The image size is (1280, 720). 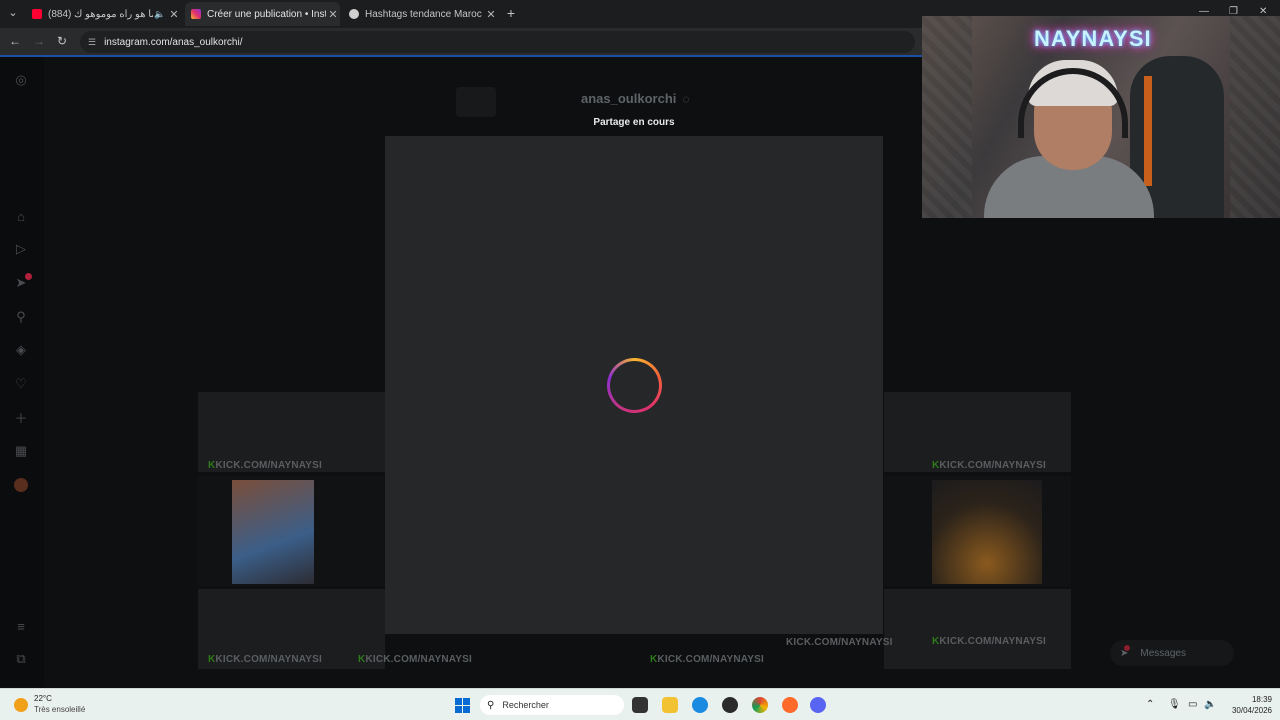 I want to click on meta-icon: ⧉, so click(x=21, y=659).